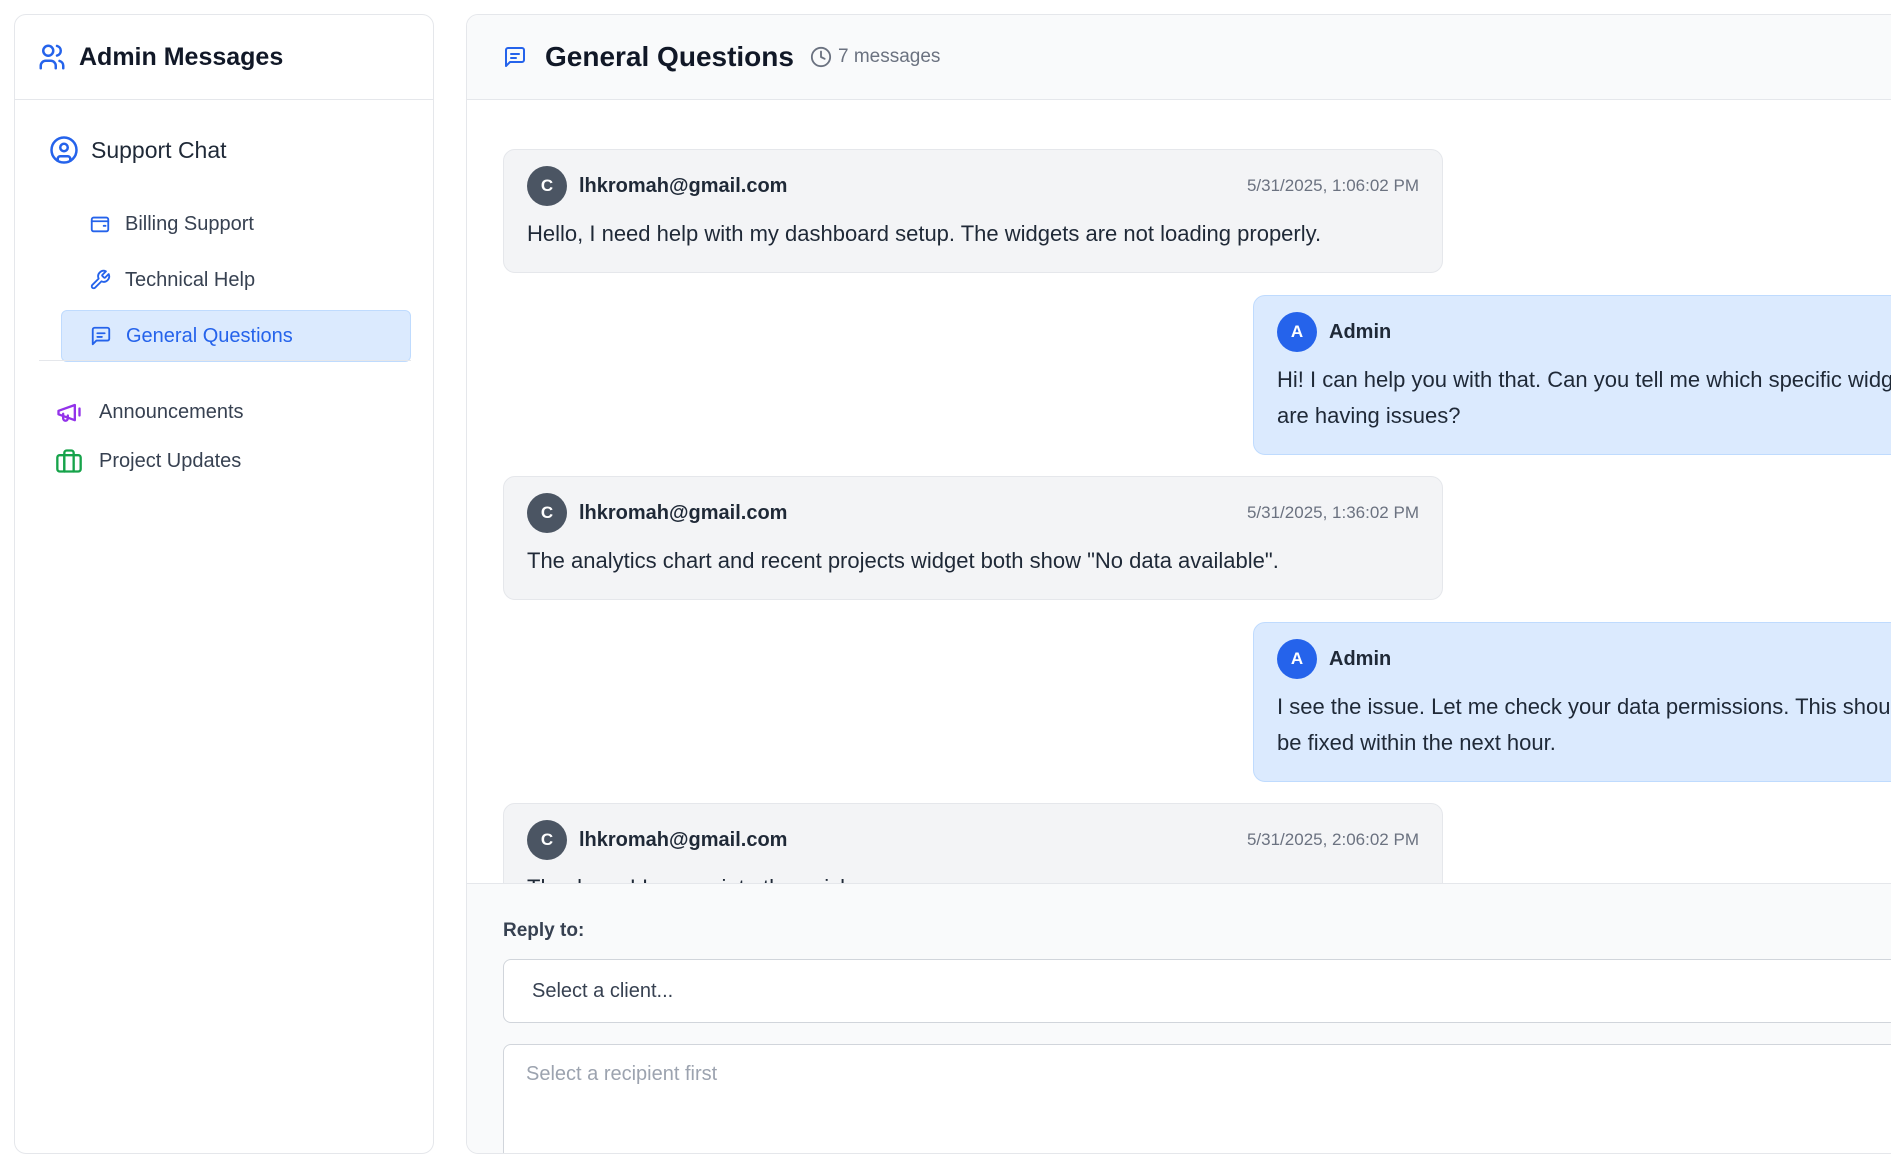 This screenshot has height=1154, width=1891. Describe the element at coordinates (209, 335) in the screenshot. I see `sidebar-item-label: General Questions` at that location.